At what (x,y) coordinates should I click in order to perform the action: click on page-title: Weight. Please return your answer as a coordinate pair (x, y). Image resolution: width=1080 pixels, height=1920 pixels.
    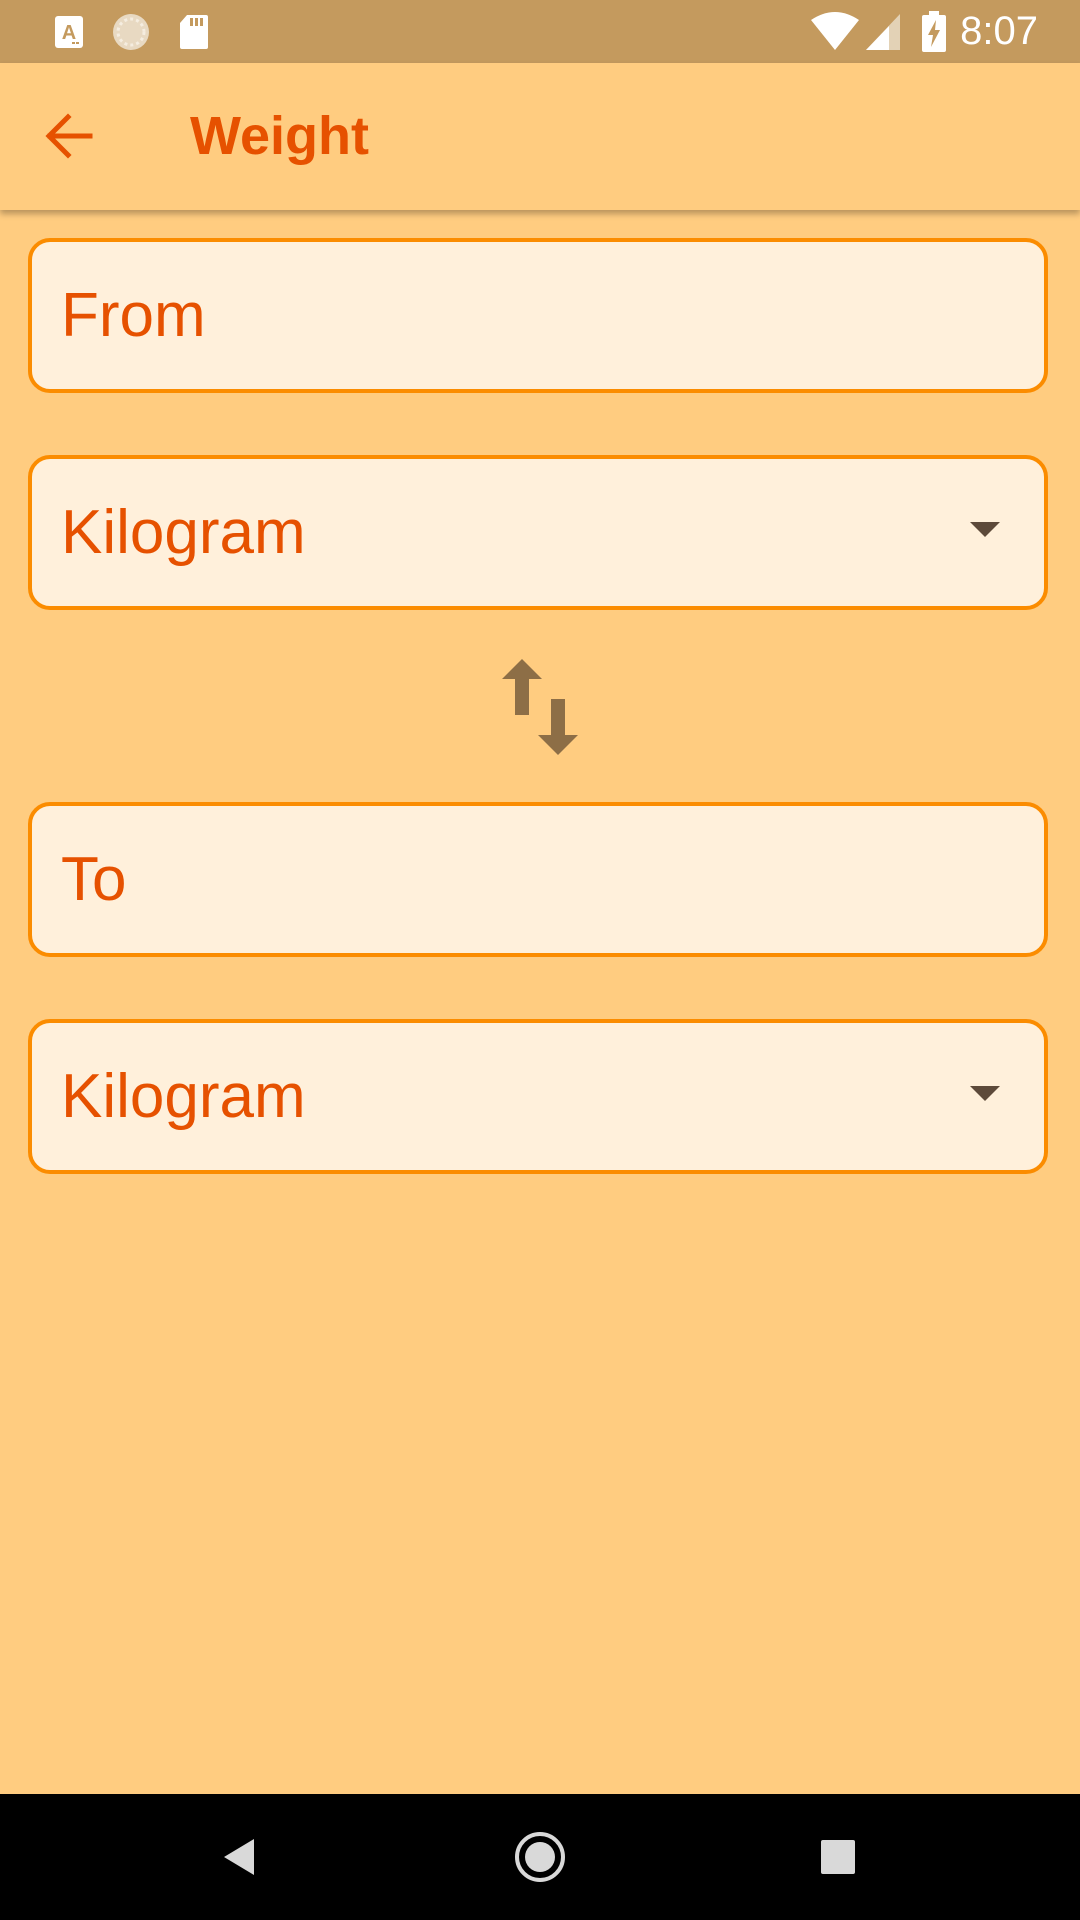
    Looking at the image, I should click on (279, 136).